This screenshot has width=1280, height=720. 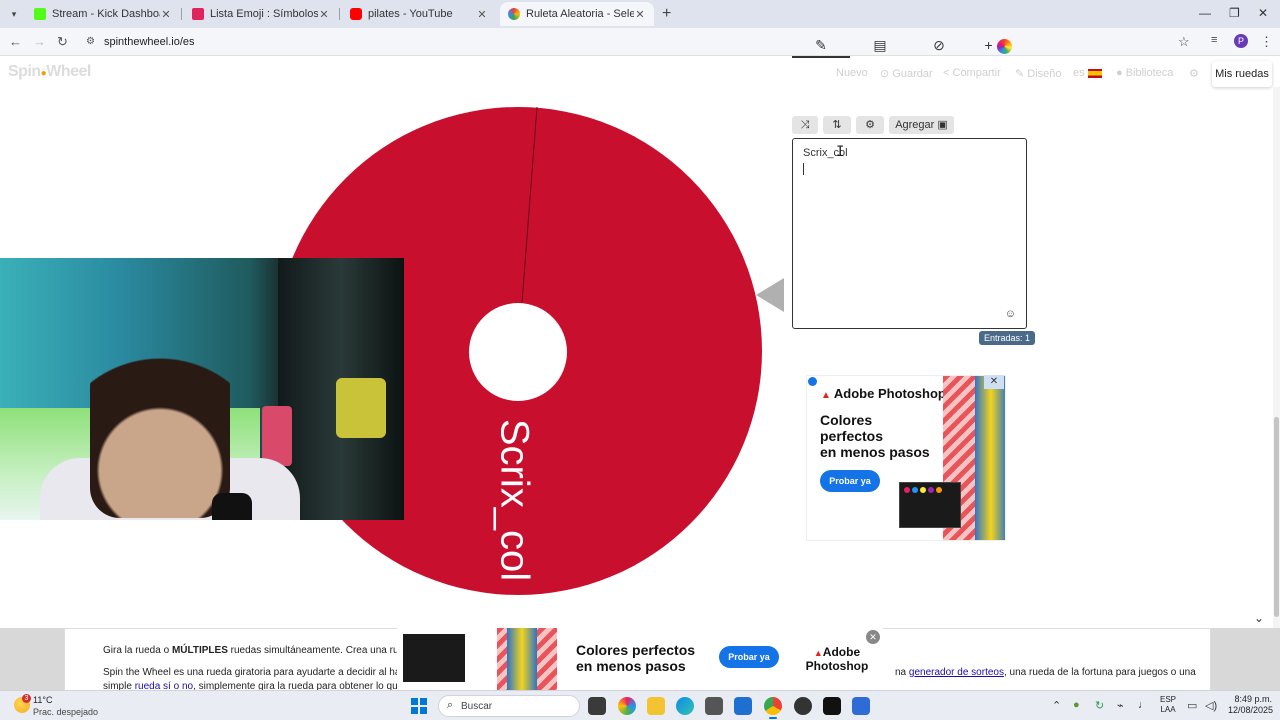 What do you see at coordinates (1192, 705) in the screenshot?
I see `tray-display-icon: ▭` at bounding box center [1192, 705].